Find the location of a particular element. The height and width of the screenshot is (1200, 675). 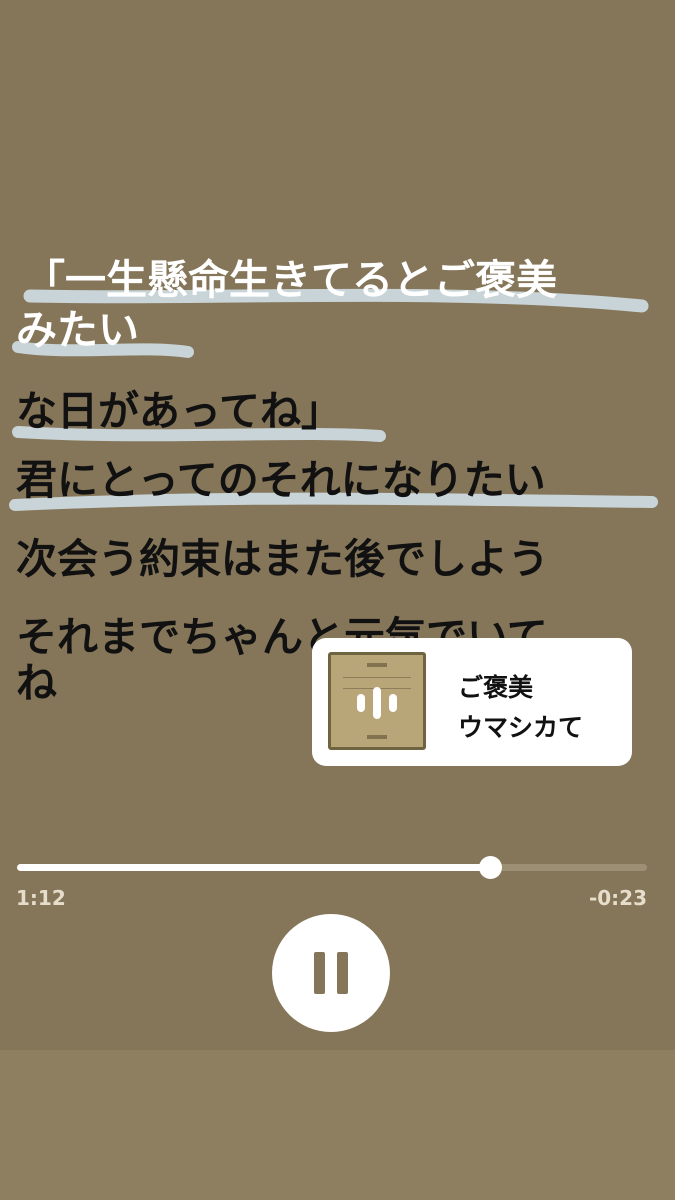

pause-icon is located at coordinates (331, 973).